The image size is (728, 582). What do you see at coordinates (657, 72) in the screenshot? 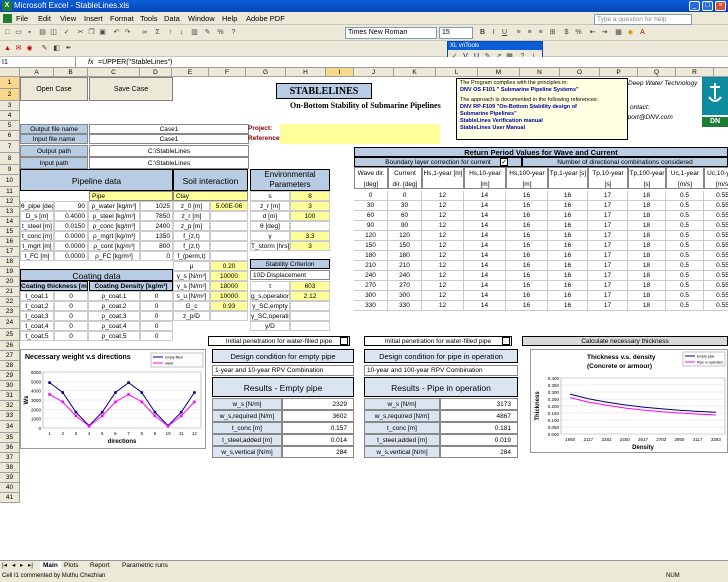
I see `column-header-q: Q` at bounding box center [657, 72].